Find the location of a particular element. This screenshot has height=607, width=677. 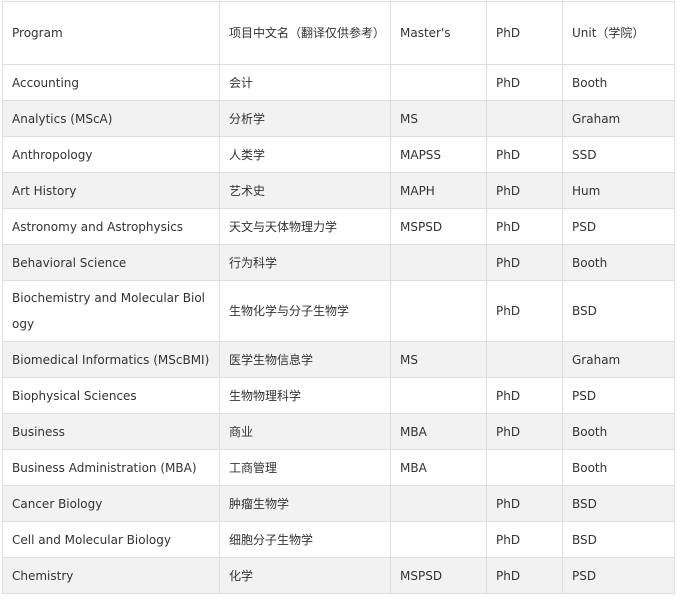

cell-chinese-name: 艺术史 is located at coordinates (305, 190).